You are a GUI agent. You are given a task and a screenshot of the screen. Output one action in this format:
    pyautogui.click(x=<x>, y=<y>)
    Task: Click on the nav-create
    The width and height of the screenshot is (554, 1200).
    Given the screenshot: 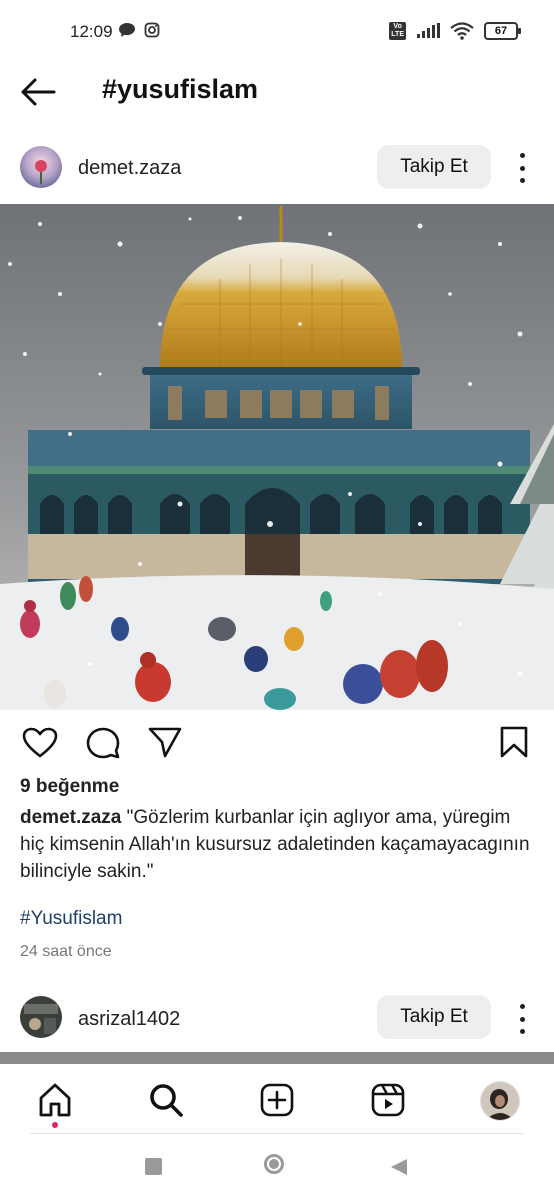 What is the action you would take?
    pyautogui.click(x=277, y=1102)
    